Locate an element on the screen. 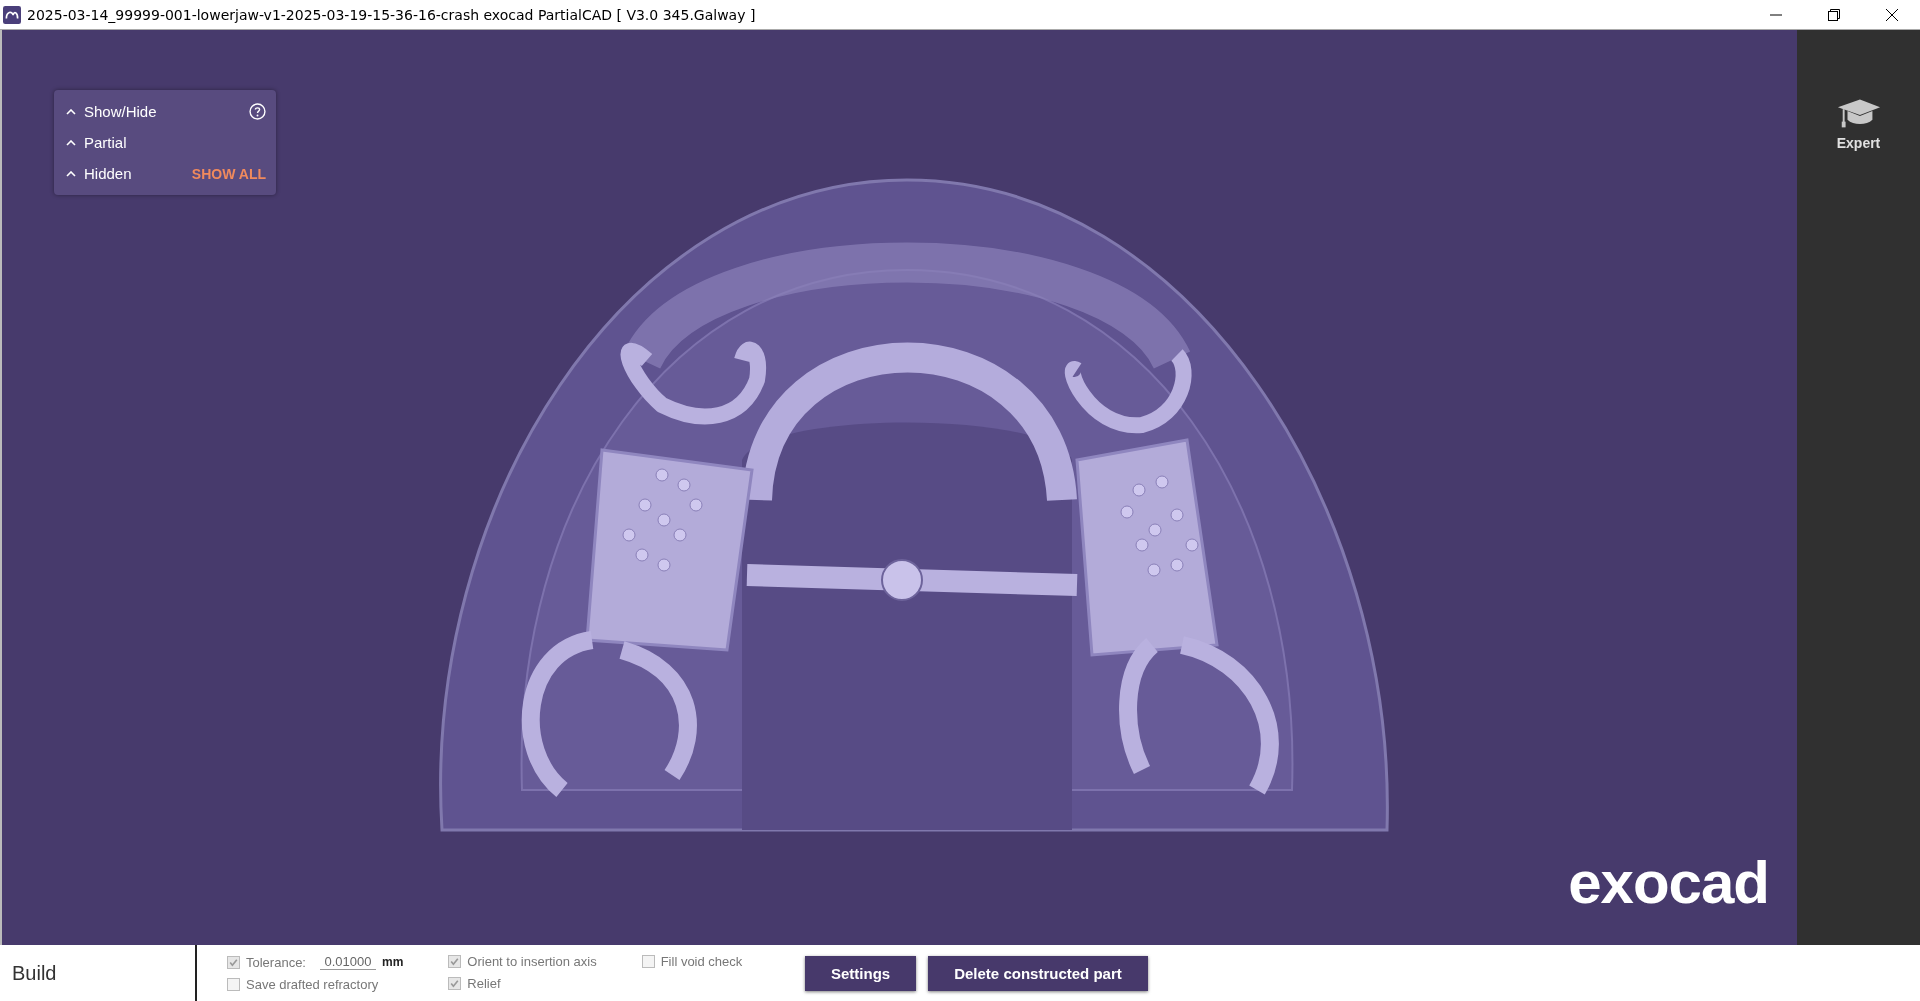  restore-icon is located at coordinates (1834, 14).